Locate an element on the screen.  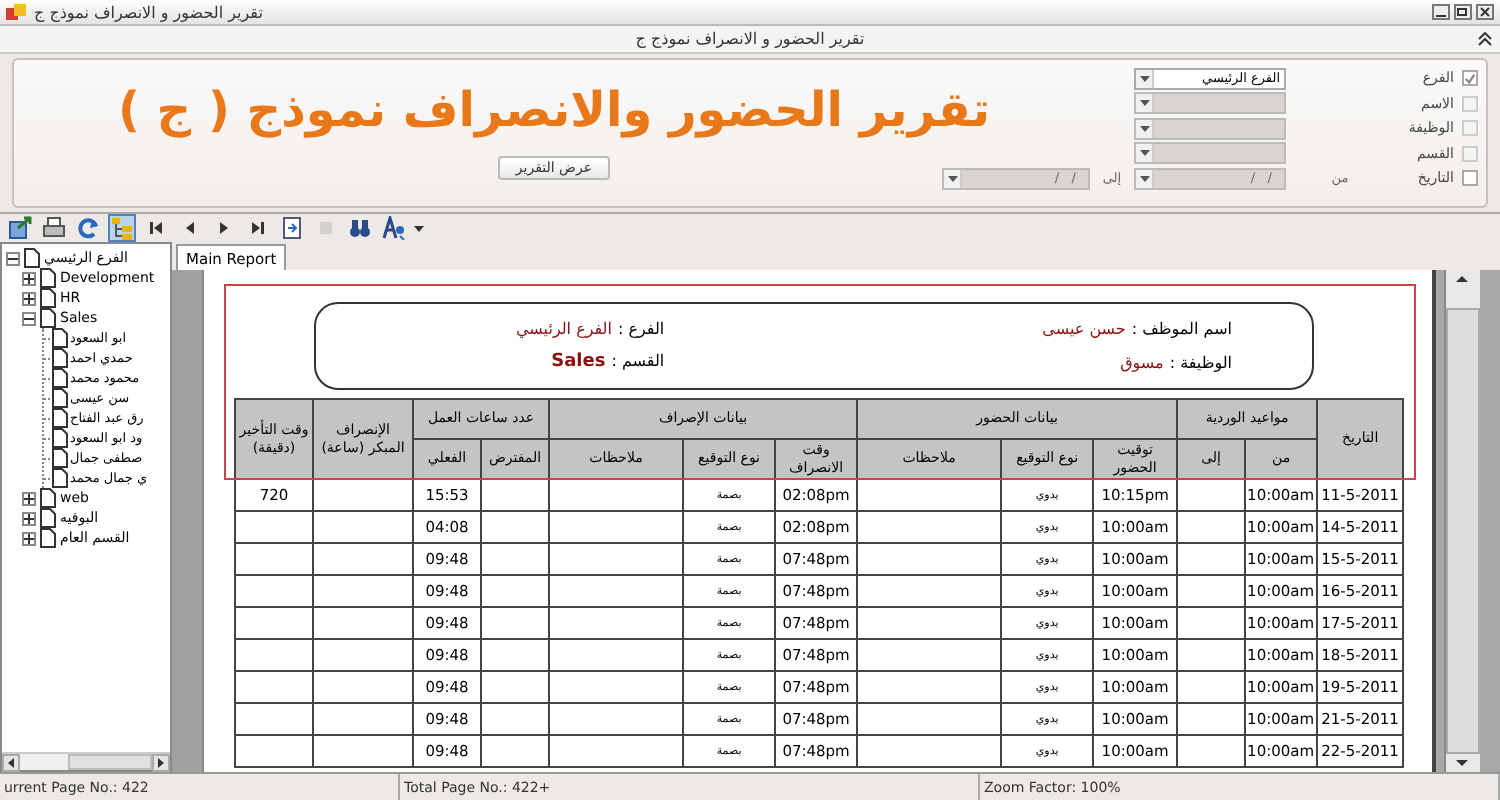
window-title: تقرير الحضور و الانصراف نموذج ج is located at coordinates (148, 12).